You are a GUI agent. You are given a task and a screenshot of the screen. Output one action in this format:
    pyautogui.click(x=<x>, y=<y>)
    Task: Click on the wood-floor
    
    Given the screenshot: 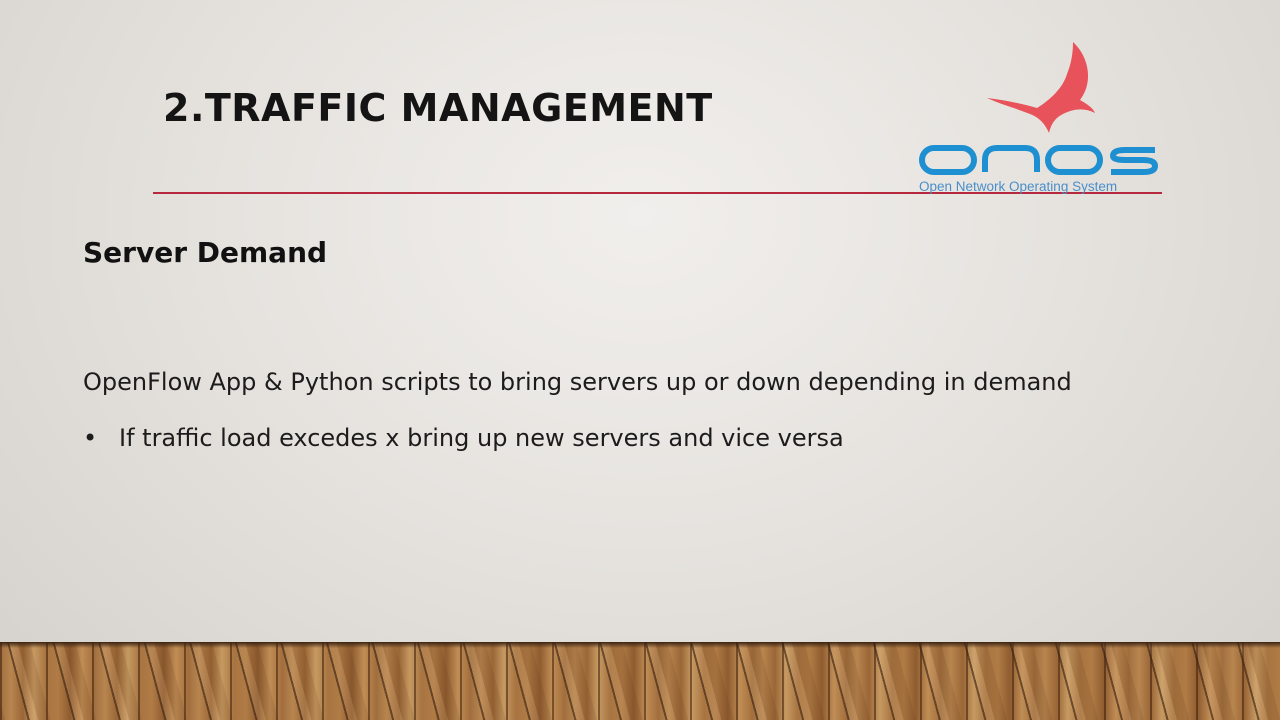 What is the action you would take?
    pyautogui.click(x=640, y=681)
    